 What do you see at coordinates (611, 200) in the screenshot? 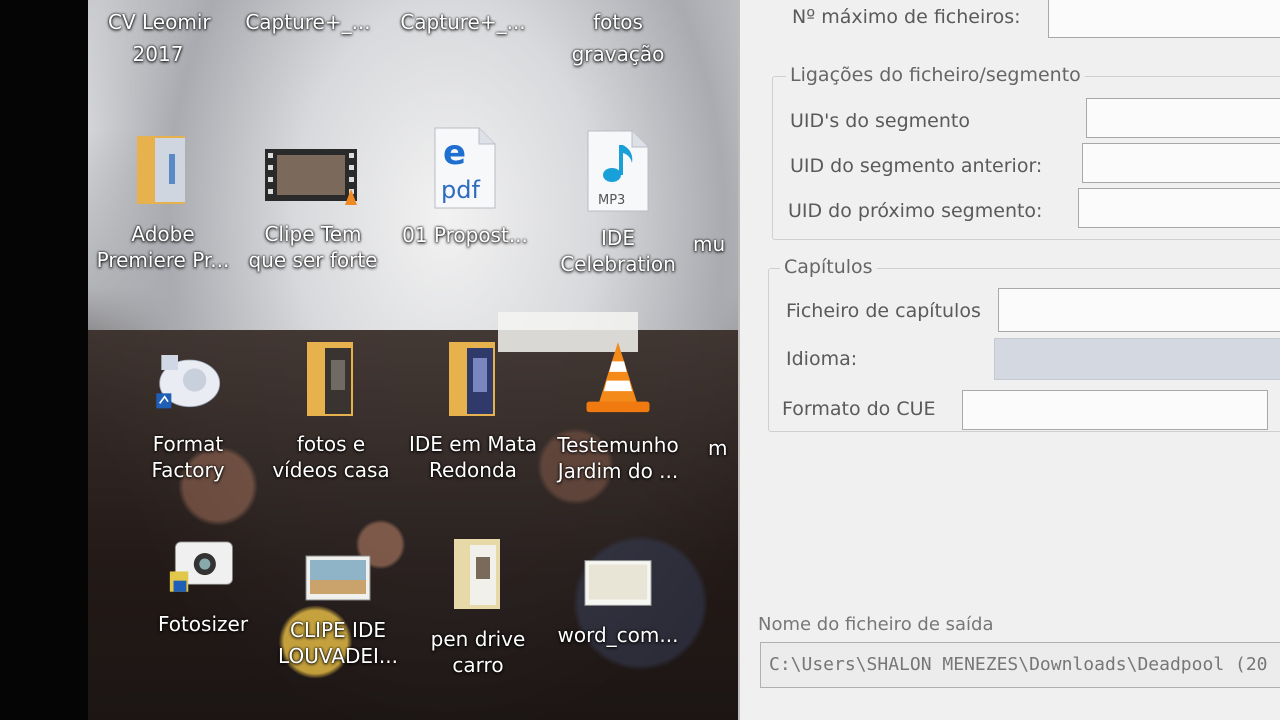
I see `mp3-text: MP3` at bounding box center [611, 200].